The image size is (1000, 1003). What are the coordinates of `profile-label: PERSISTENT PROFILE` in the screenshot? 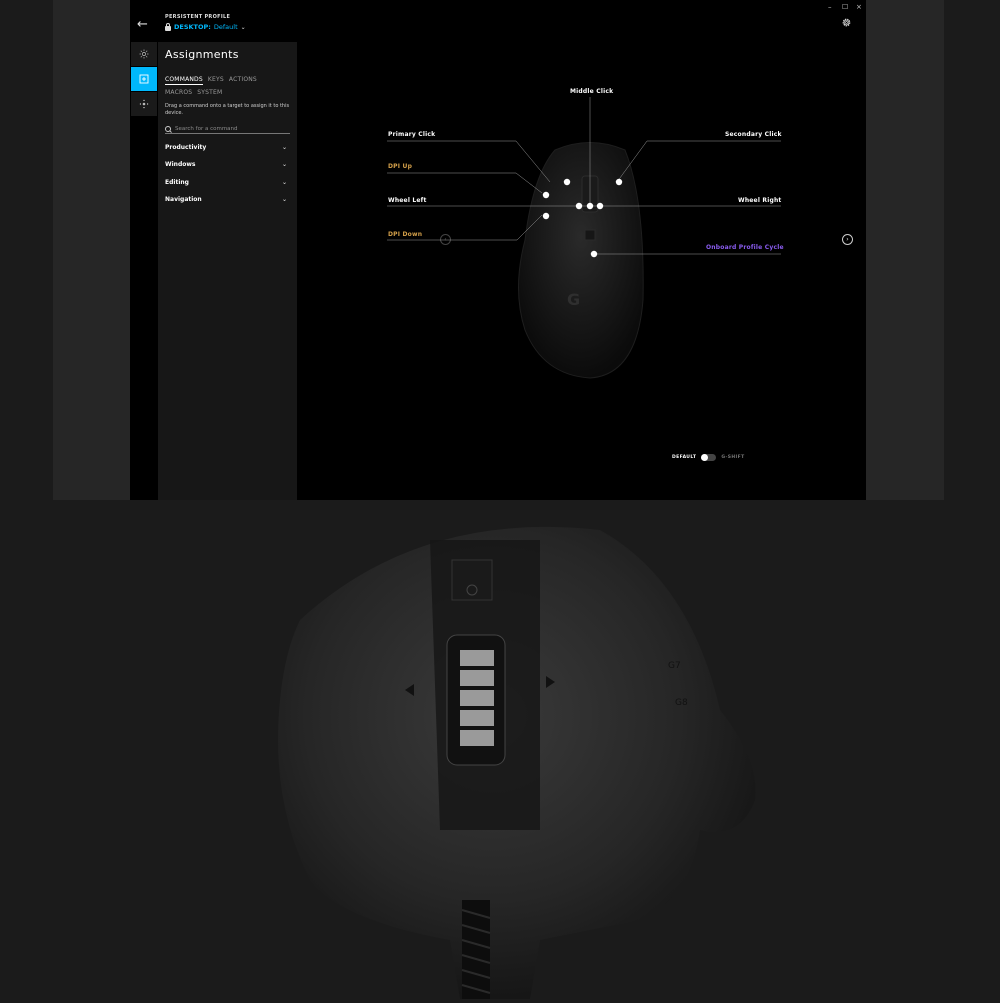 It's located at (198, 17).